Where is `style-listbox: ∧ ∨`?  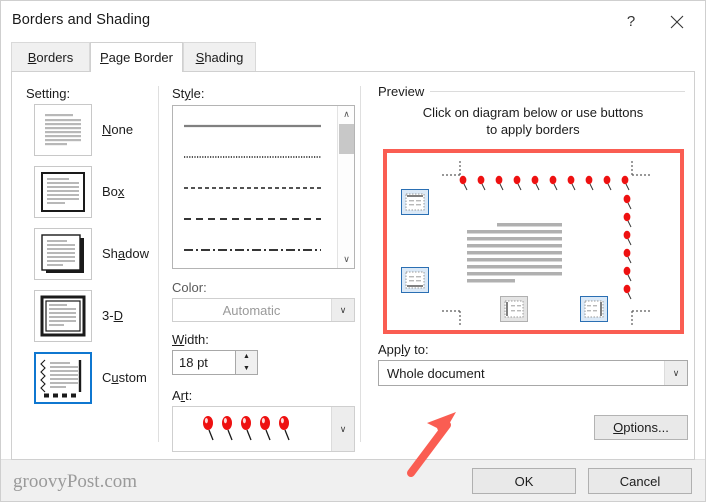 style-listbox: ∧ ∨ is located at coordinates (263, 187).